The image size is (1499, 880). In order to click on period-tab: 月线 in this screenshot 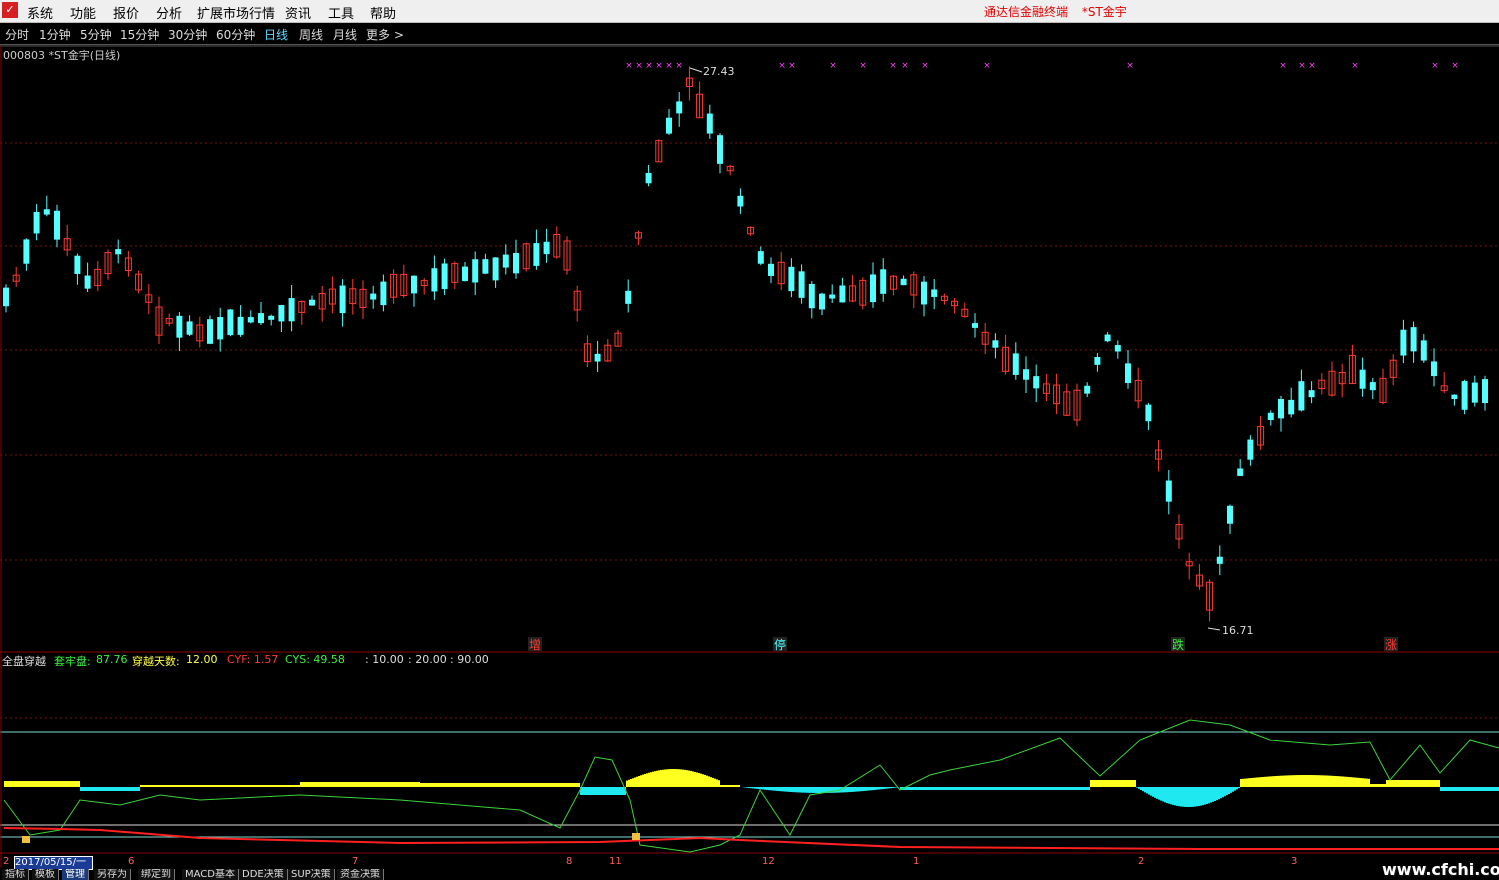, I will do `click(345, 34)`.